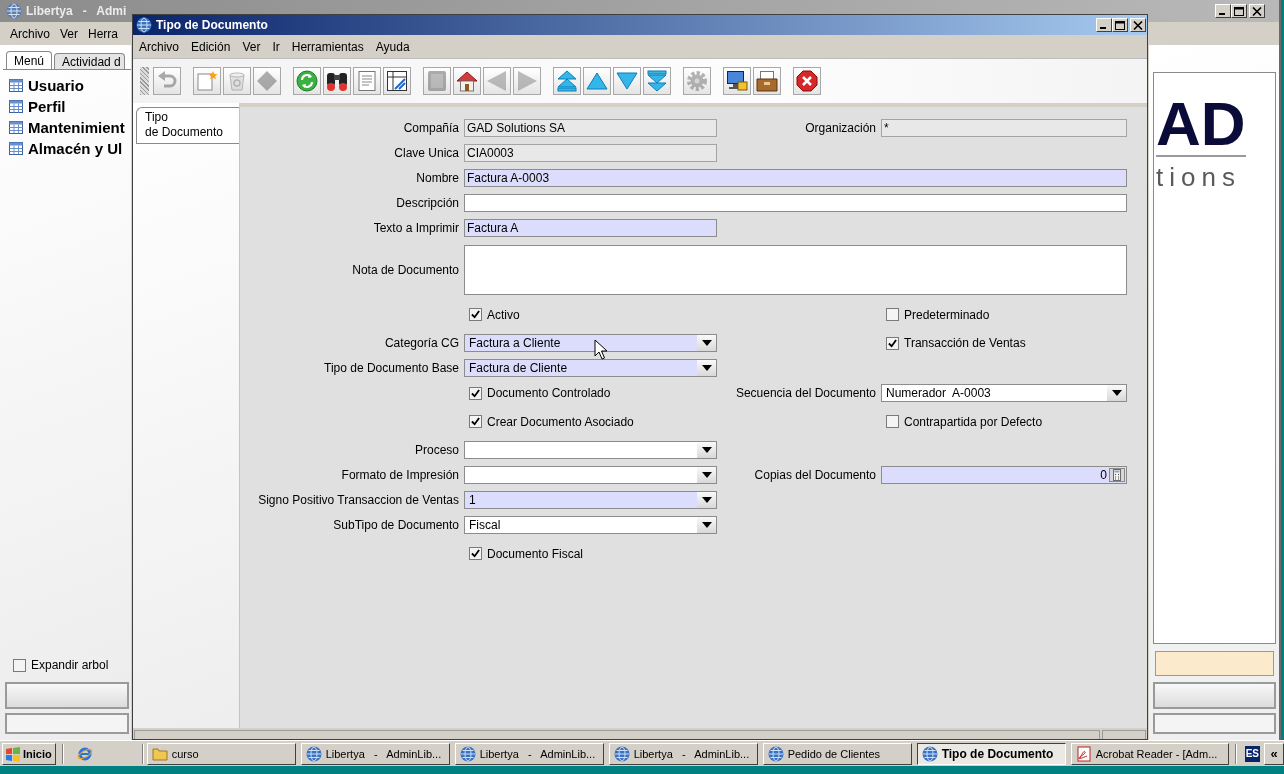 The width and height of the screenshot is (1284, 774). Describe the element at coordinates (1004, 393) in the screenshot. I see `dropdown: Numerador A-0003` at that location.